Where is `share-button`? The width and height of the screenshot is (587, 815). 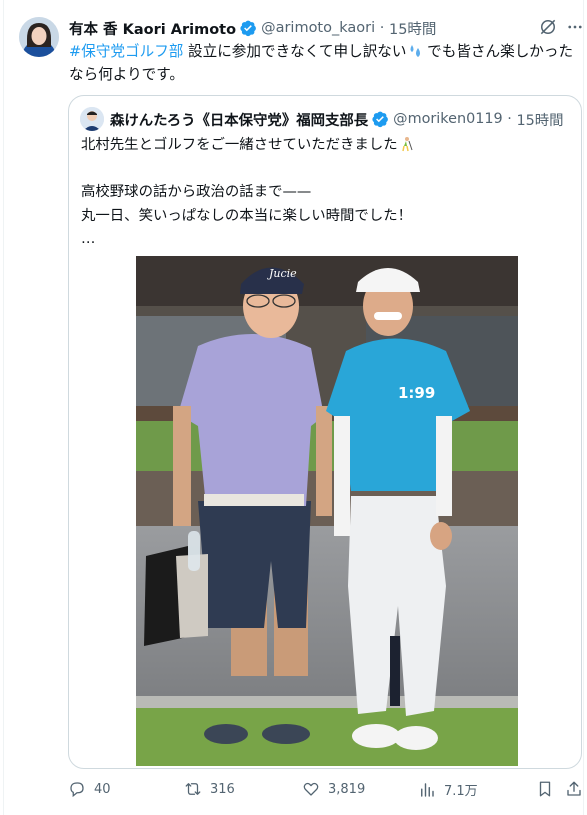
share-button is located at coordinates (574, 789).